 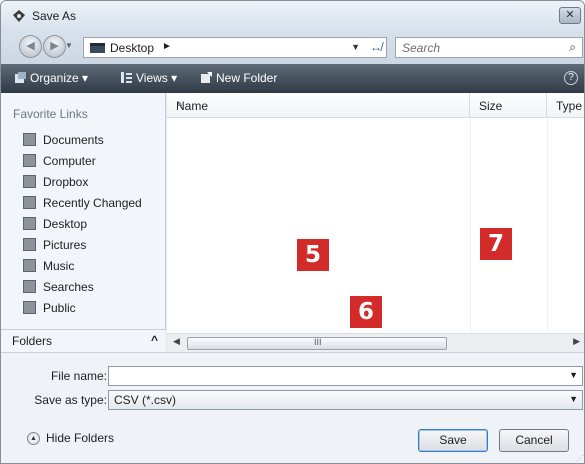 I want to click on searches-icon, so click(x=29, y=286).